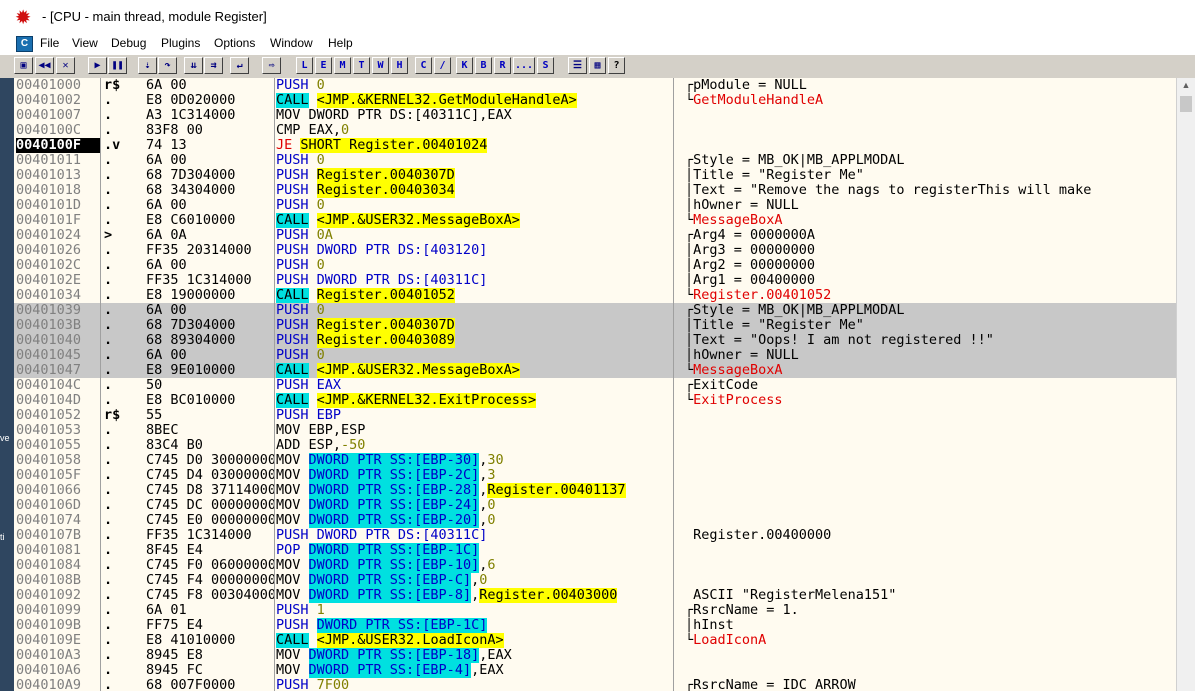  I want to click on disassembly-row: 00401045. 6A 00 PUSH 0 │hOwner = NULL, so click(595, 355).